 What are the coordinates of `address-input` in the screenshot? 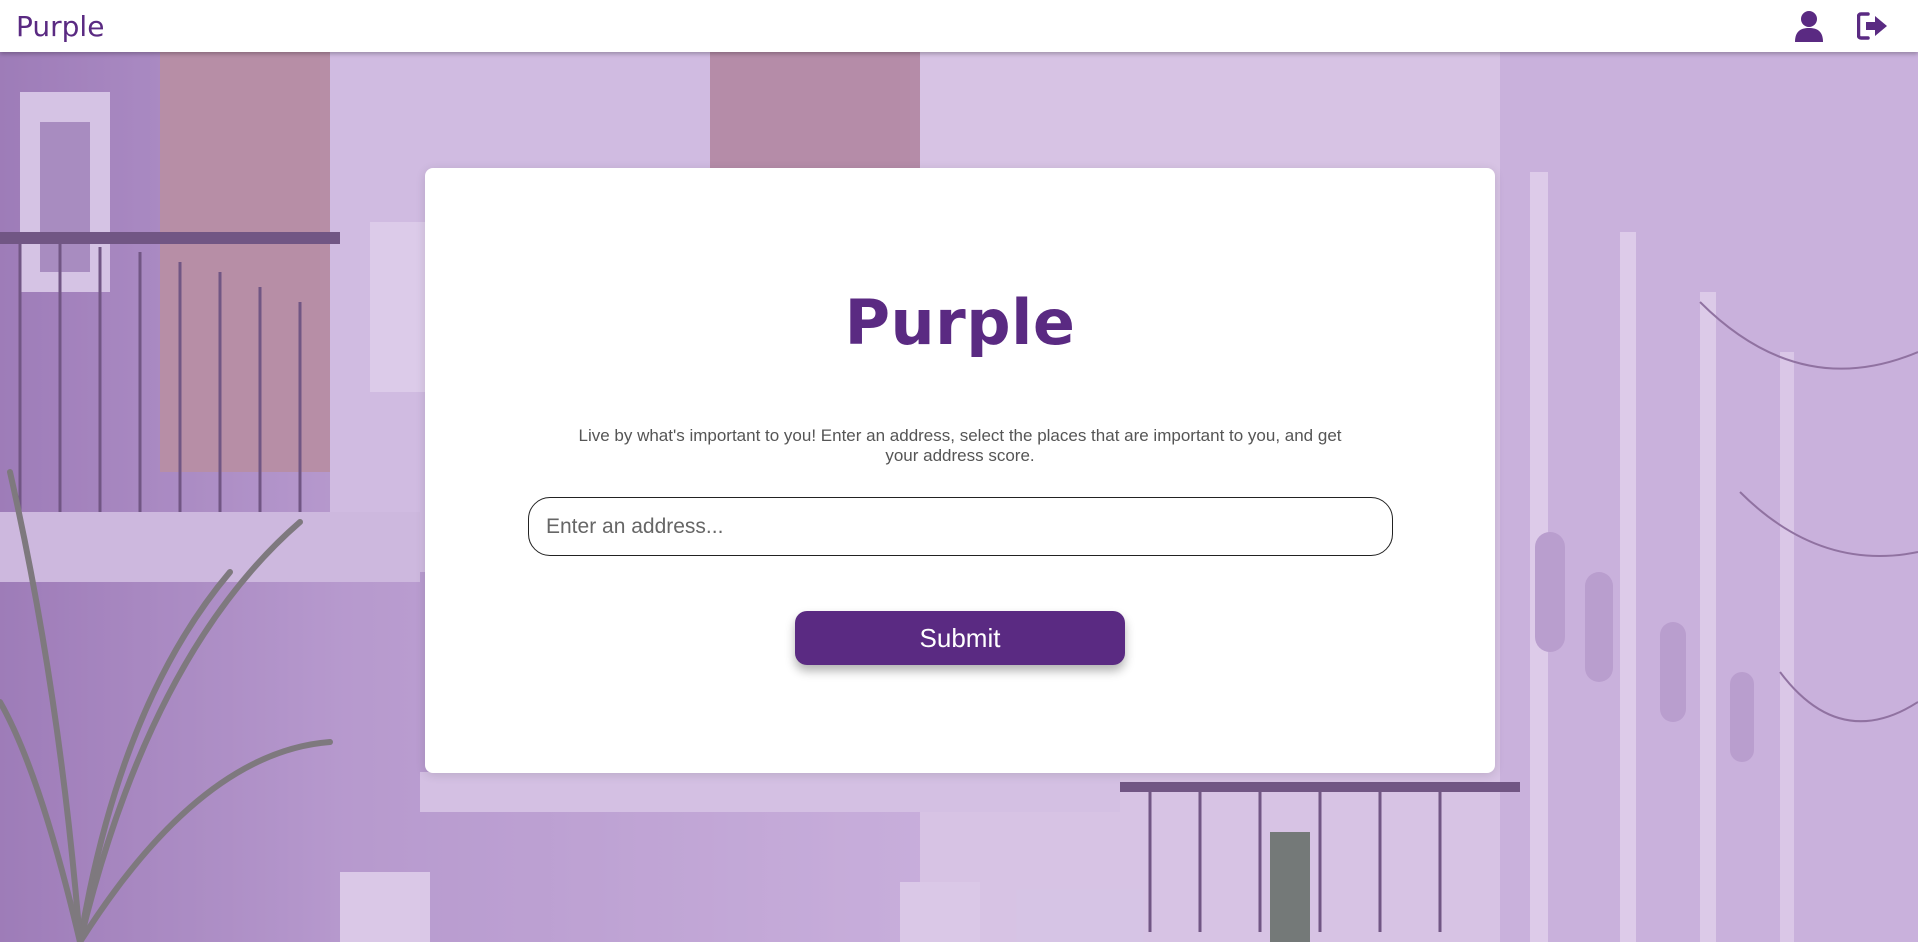 It's located at (960, 526).